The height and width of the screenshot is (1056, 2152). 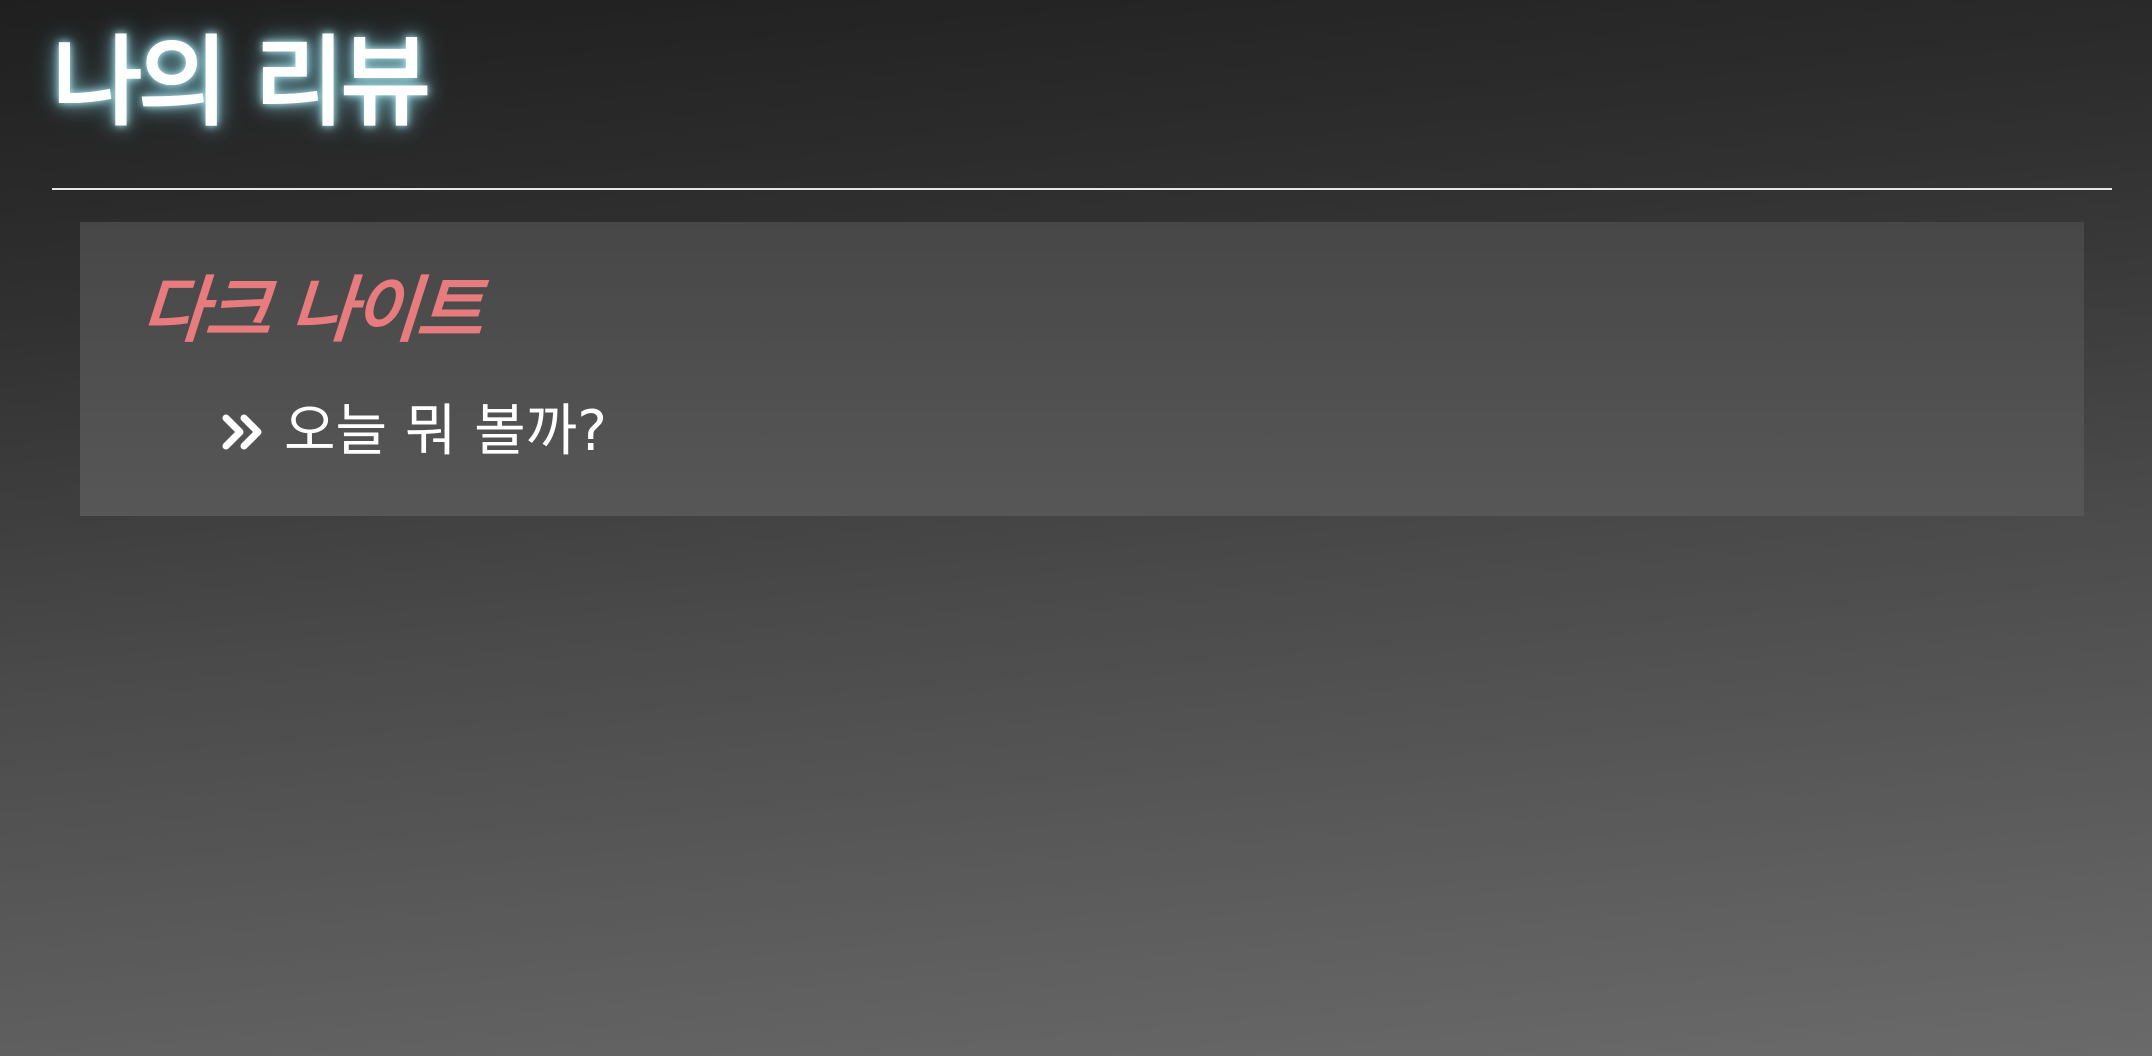 What do you see at coordinates (241, 83) in the screenshot?
I see `page-title: 나의 리뷰` at bounding box center [241, 83].